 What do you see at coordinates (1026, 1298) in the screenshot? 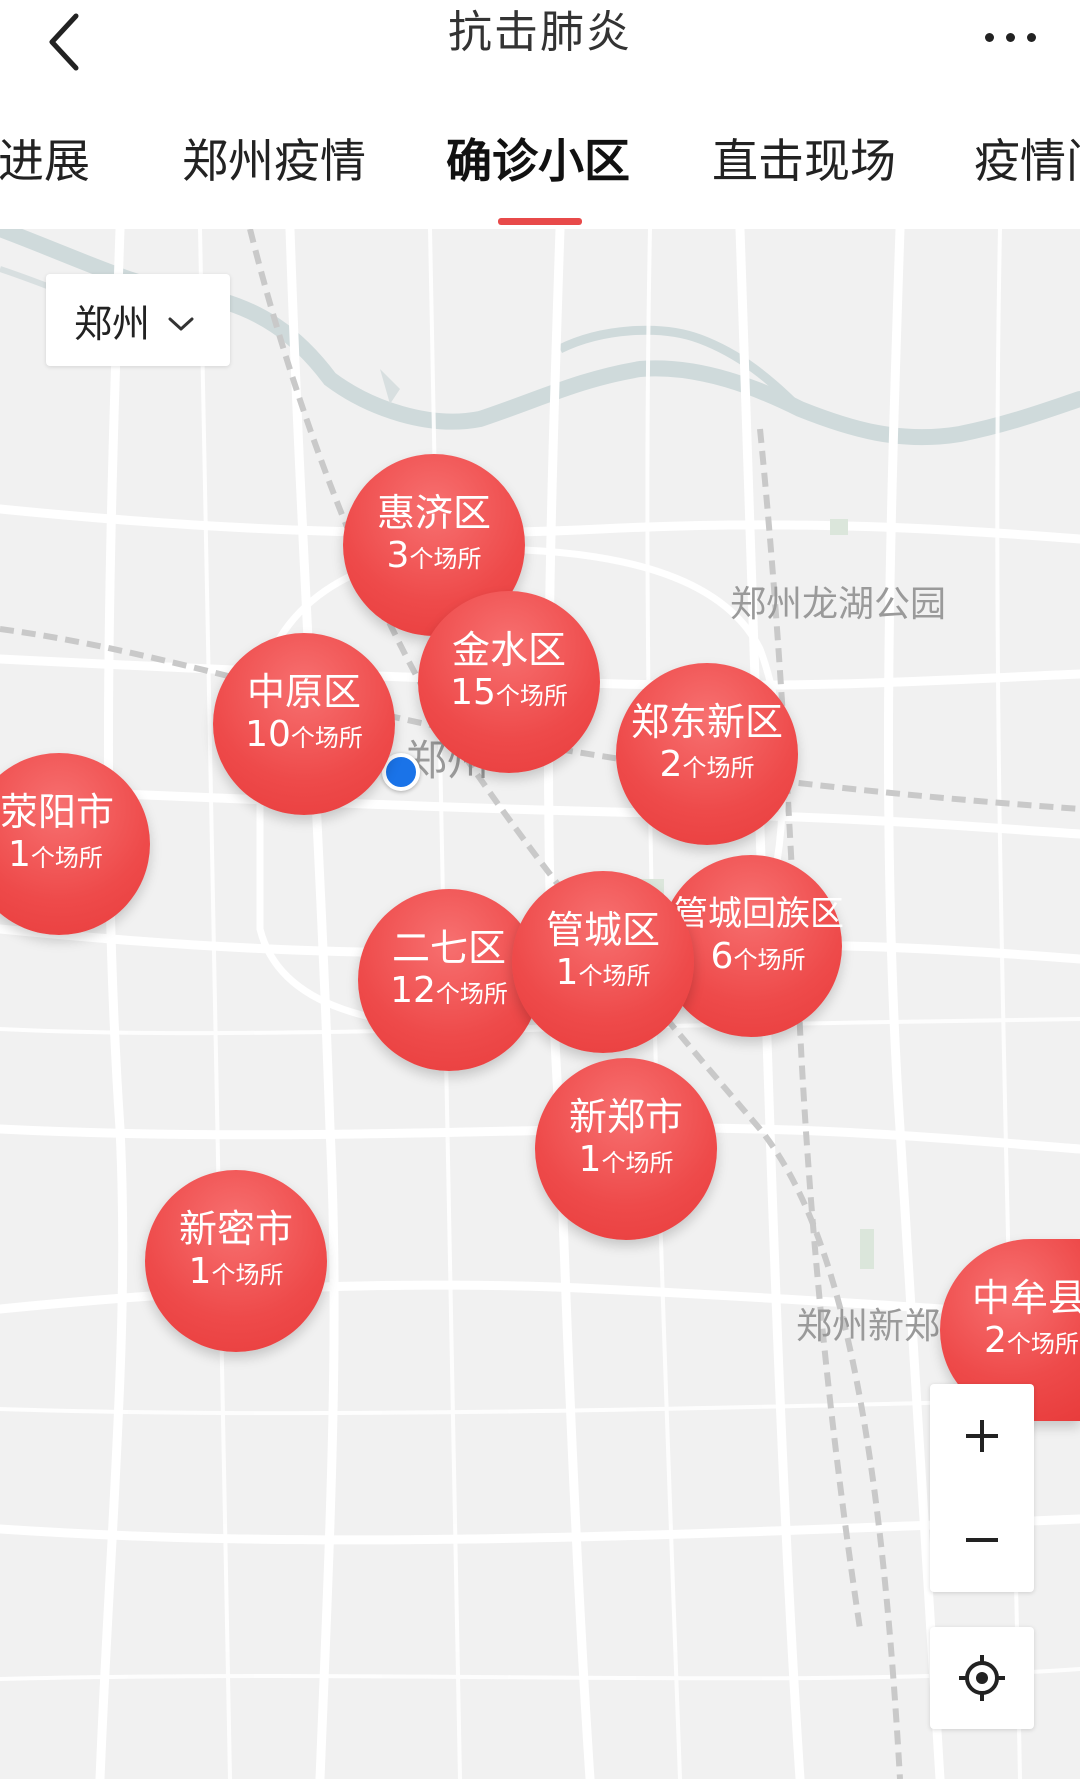
I see `district-name: 中牟县` at bounding box center [1026, 1298].